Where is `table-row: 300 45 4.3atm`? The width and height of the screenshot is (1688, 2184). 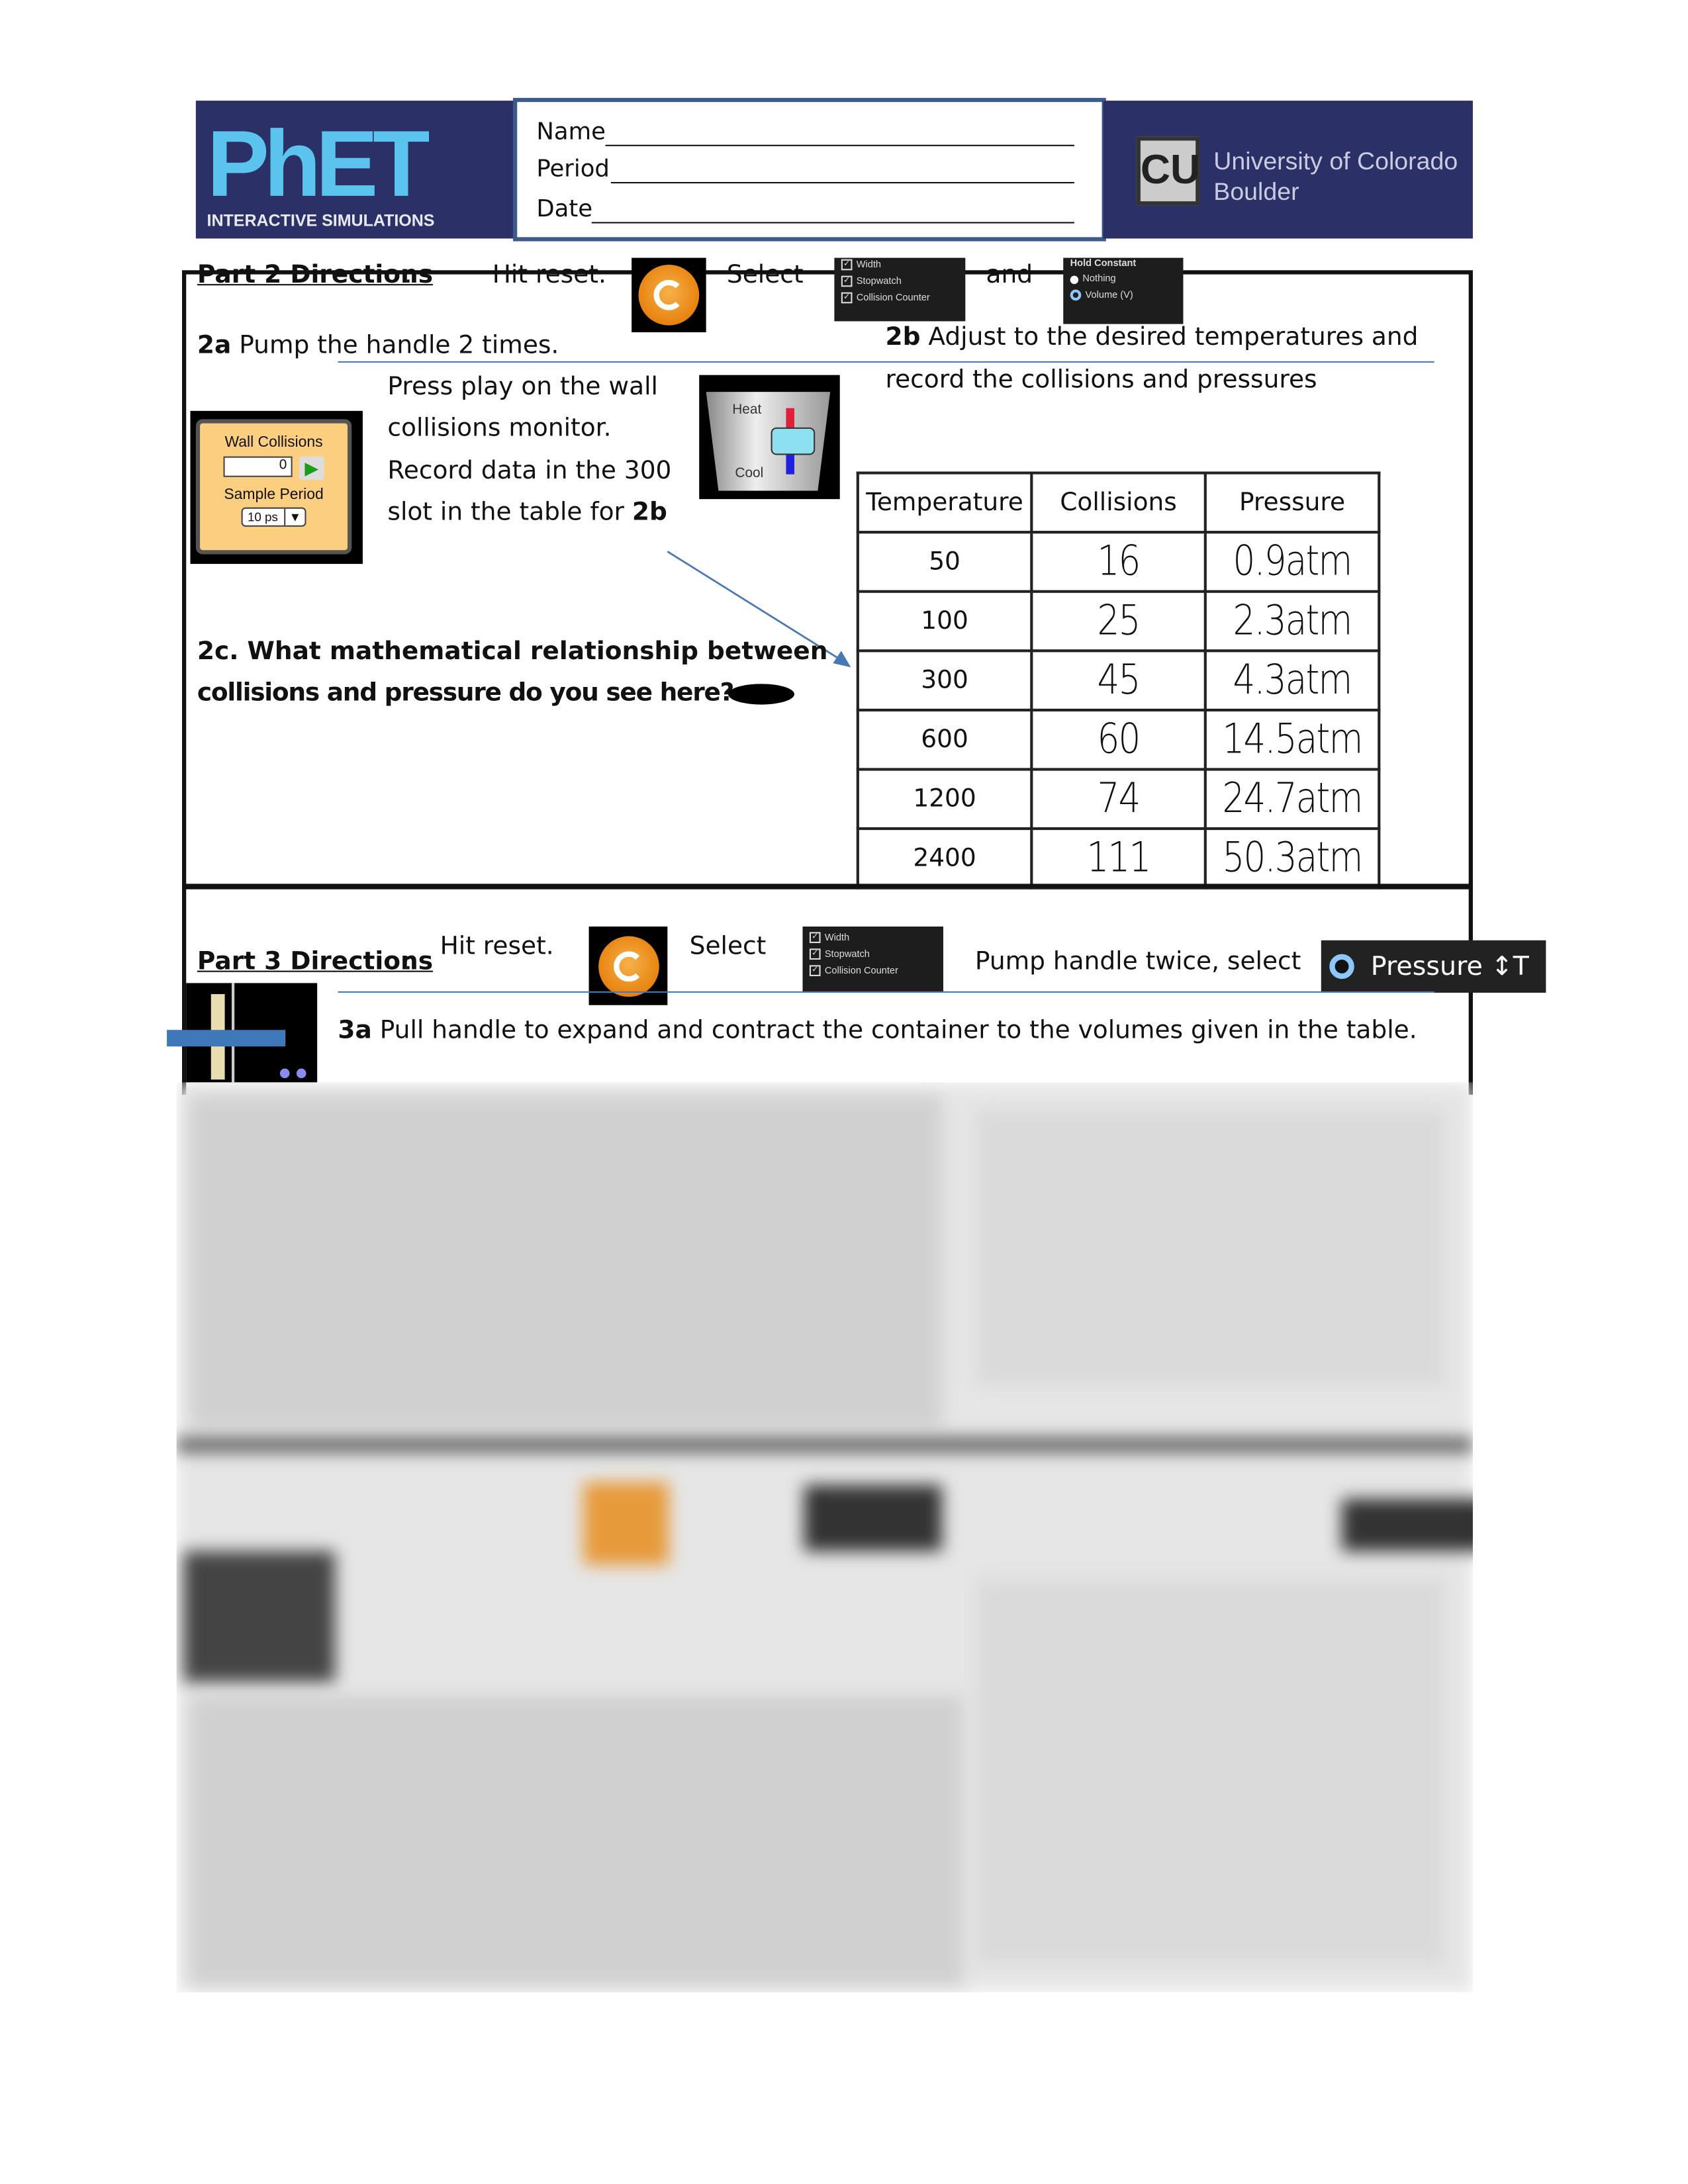 table-row: 300 45 4.3atm is located at coordinates (1117, 680).